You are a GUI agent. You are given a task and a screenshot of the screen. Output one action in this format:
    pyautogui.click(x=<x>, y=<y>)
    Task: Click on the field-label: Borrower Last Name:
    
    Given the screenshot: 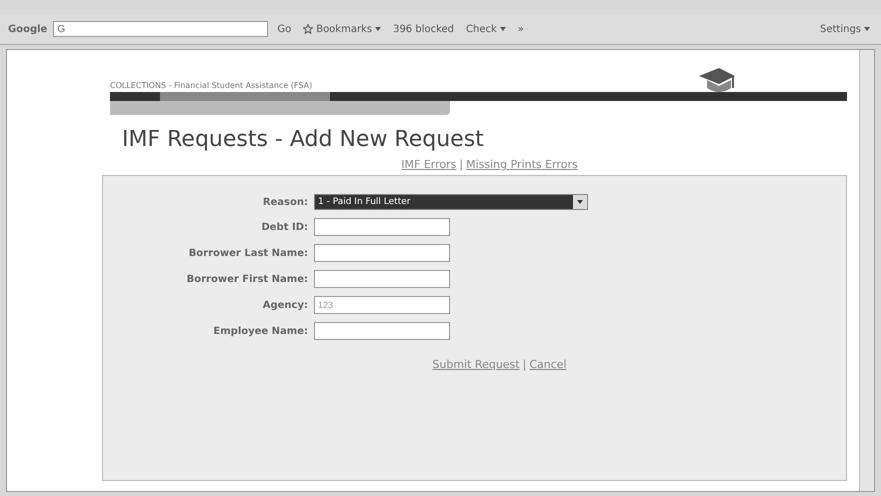 What is the action you would take?
    pyautogui.click(x=248, y=253)
    